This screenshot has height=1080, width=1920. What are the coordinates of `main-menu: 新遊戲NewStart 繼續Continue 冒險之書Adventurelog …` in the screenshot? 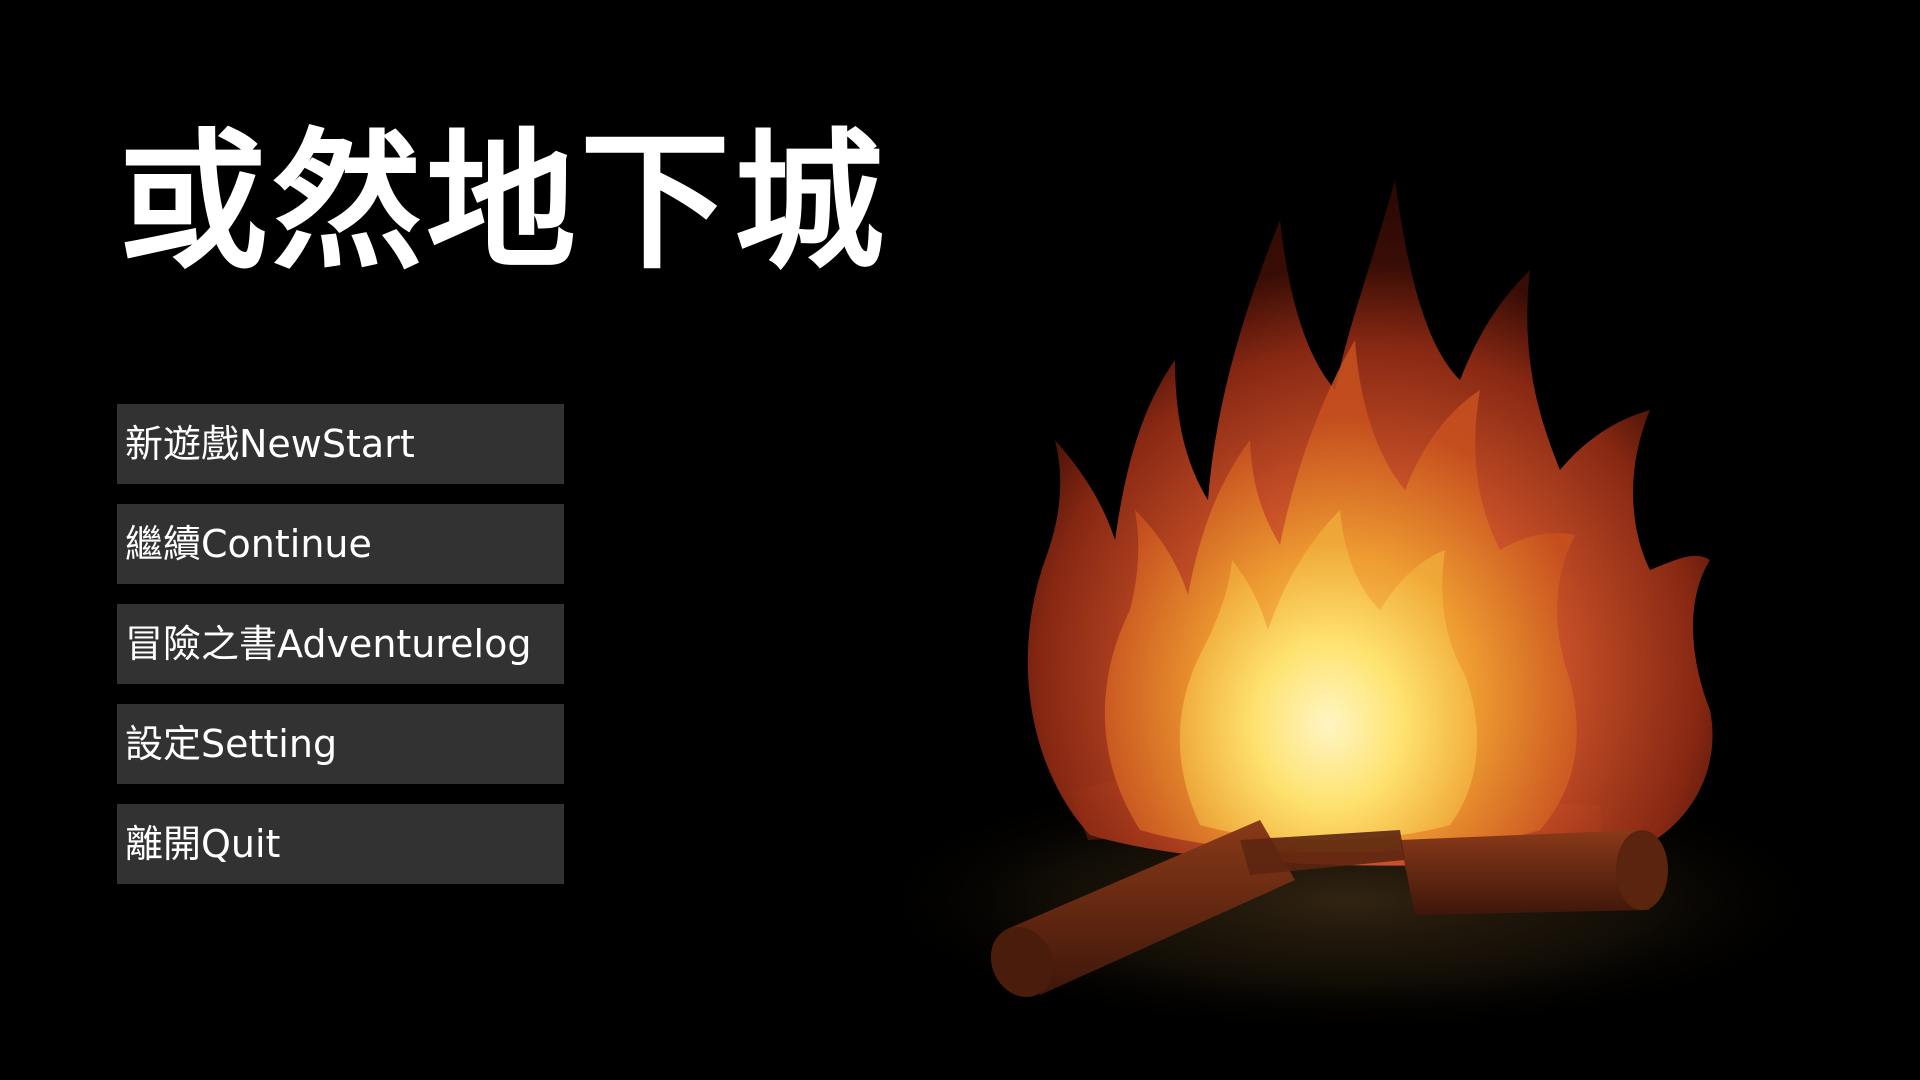 It's located at (340, 654).